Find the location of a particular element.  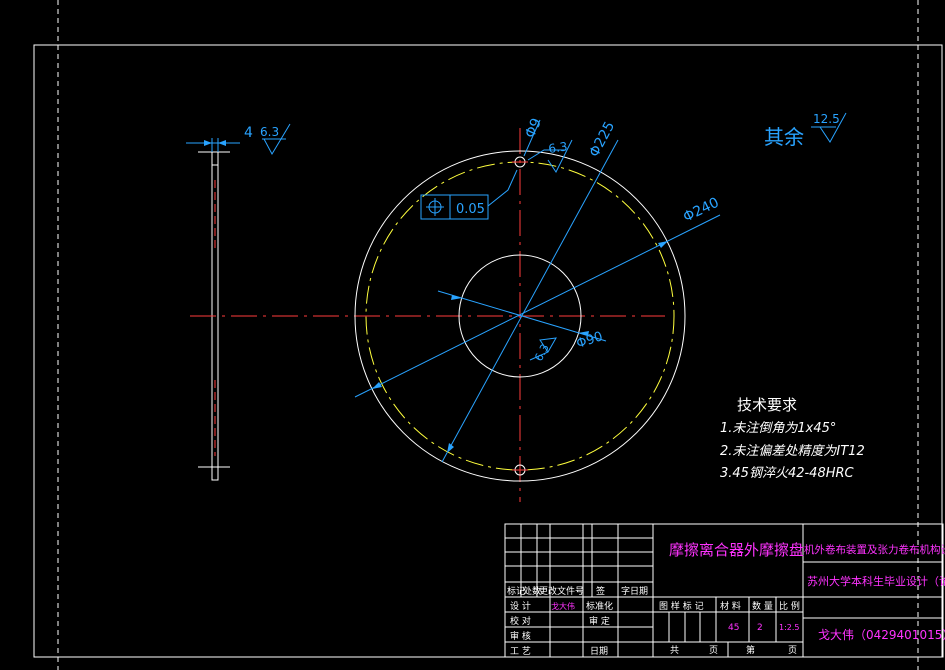

pitch-dia-text: Φ225 is located at coordinates (602, 139).